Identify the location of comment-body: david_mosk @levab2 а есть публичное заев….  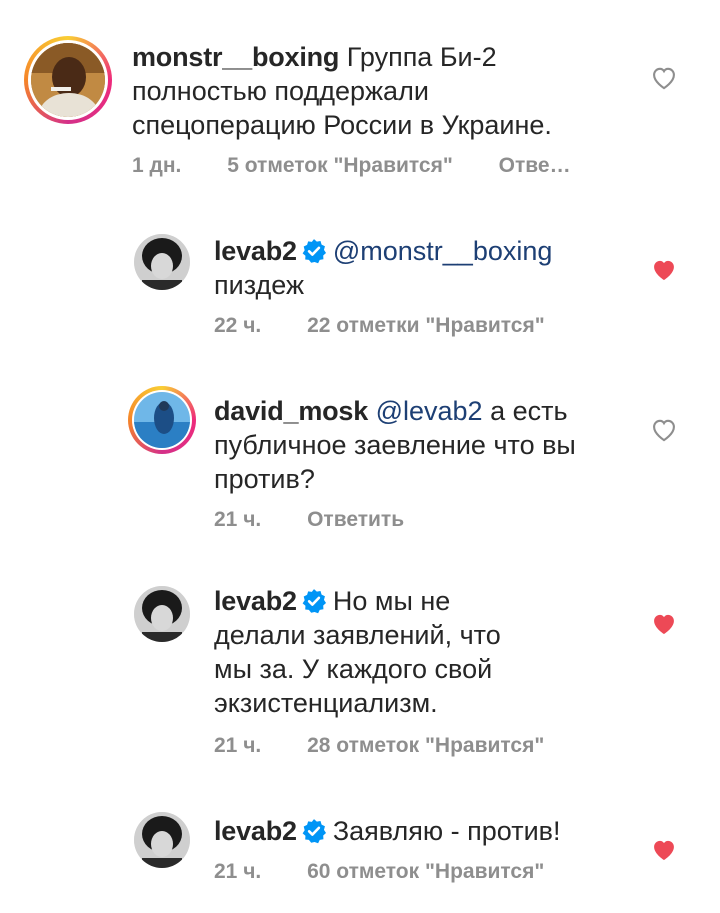
(419, 445).